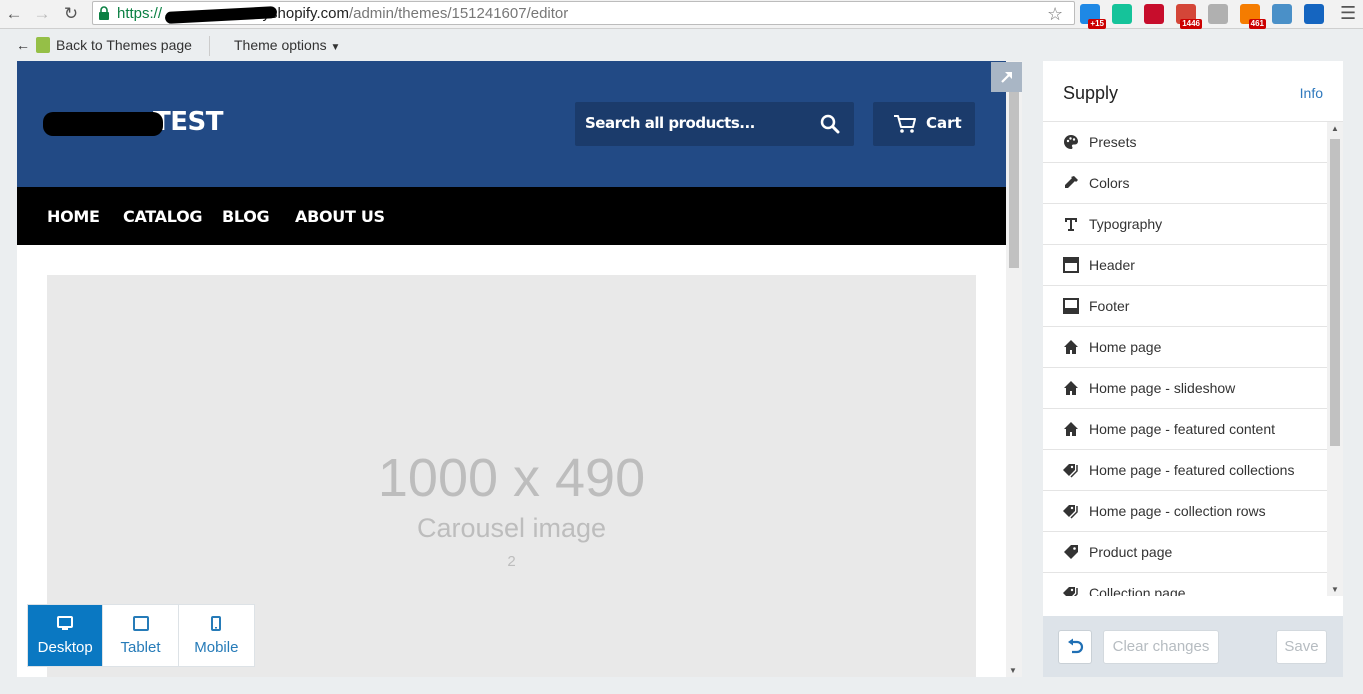 The image size is (1363, 694). I want to click on sidebar-footer: Clear changes Save, so click(1193, 646).